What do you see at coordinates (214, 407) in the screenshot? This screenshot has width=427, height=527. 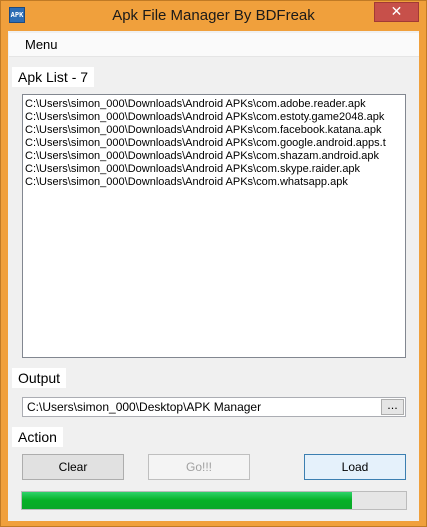 I see `output-path-field: C:\Users\simon_000\Desktop\APK Manager` at bounding box center [214, 407].